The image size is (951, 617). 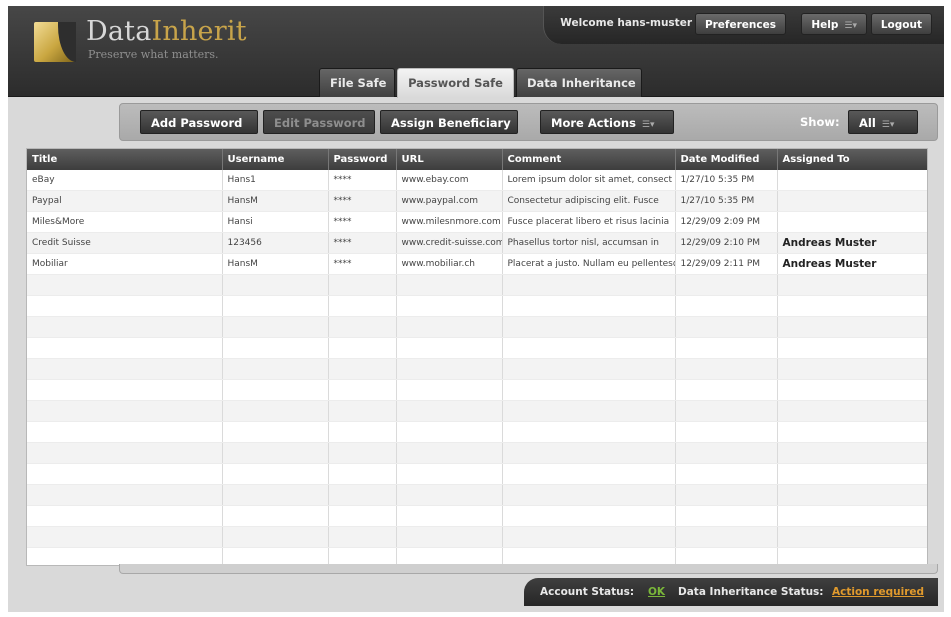 I want to click on cell-date-modified: 12/29/09 2:09 PM, so click(x=726, y=222).